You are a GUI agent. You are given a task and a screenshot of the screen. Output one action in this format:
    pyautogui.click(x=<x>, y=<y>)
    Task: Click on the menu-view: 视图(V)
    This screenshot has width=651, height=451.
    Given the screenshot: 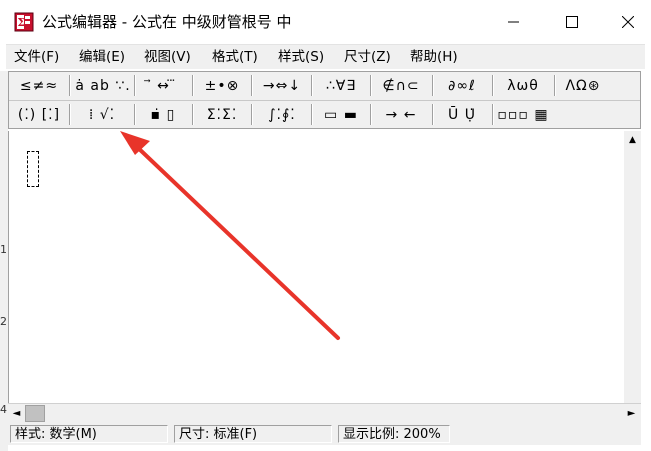 What is the action you would take?
    pyautogui.click(x=167, y=57)
    